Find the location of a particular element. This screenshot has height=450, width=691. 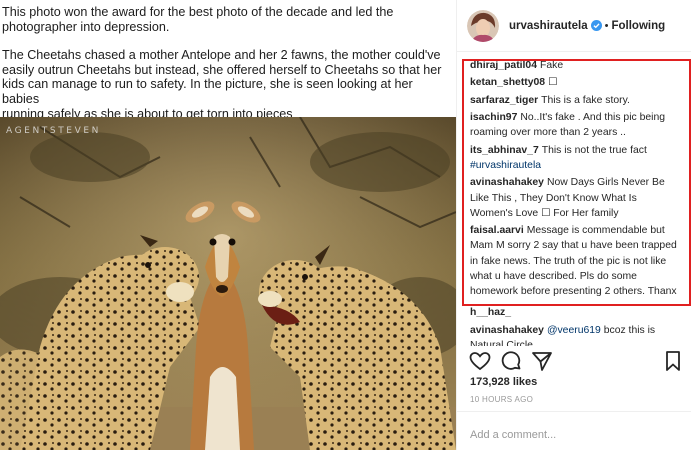

comment-mention-link: @veeru619 is located at coordinates (574, 330).